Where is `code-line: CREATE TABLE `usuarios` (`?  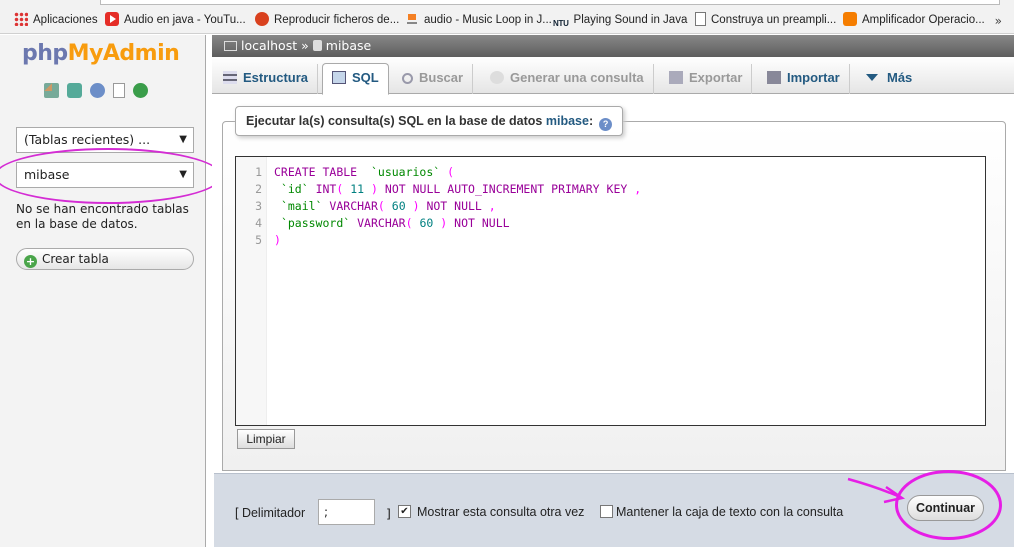
code-line: CREATE TABLE `usuarios` ( is located at coordinates (364, 172).